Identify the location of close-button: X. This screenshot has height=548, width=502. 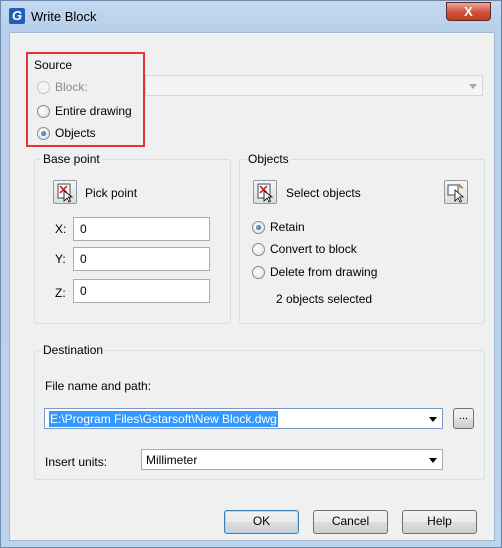
(468, 11).